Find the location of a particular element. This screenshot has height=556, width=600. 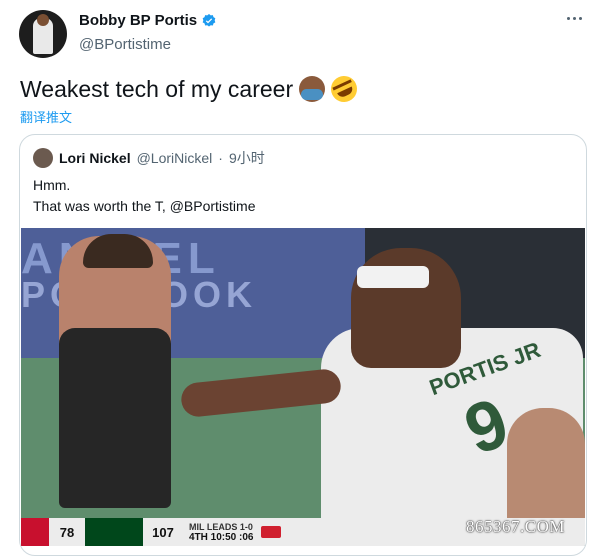

tweet-body: Weakest tech of my career is located at coordinates (191, 89).